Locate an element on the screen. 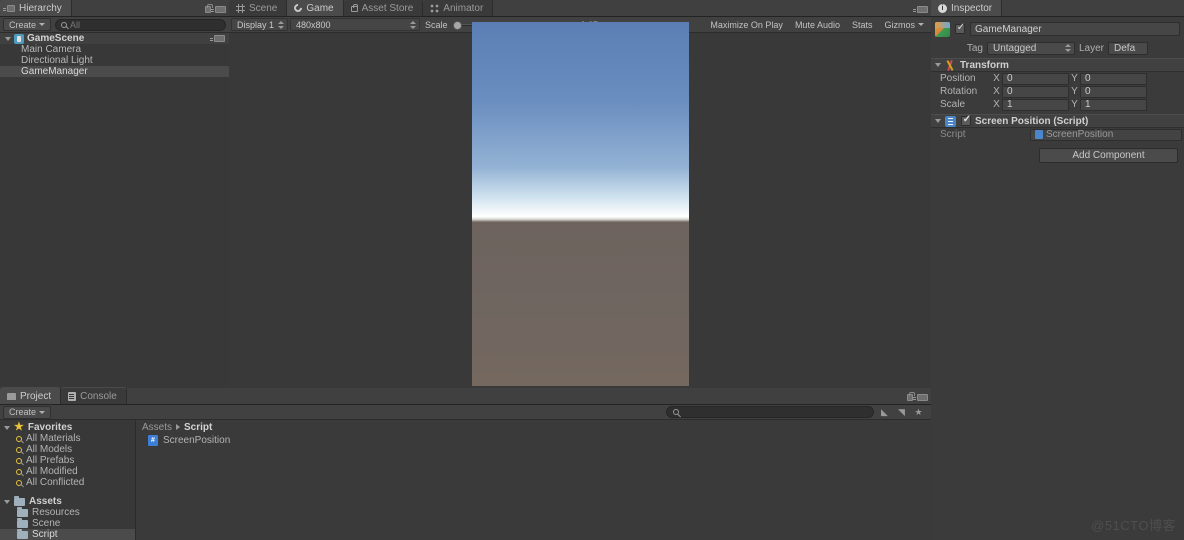 Image resolution: width=1184 pixels, height=540 pixels. folder-icon is located at coordinates (22, 522).